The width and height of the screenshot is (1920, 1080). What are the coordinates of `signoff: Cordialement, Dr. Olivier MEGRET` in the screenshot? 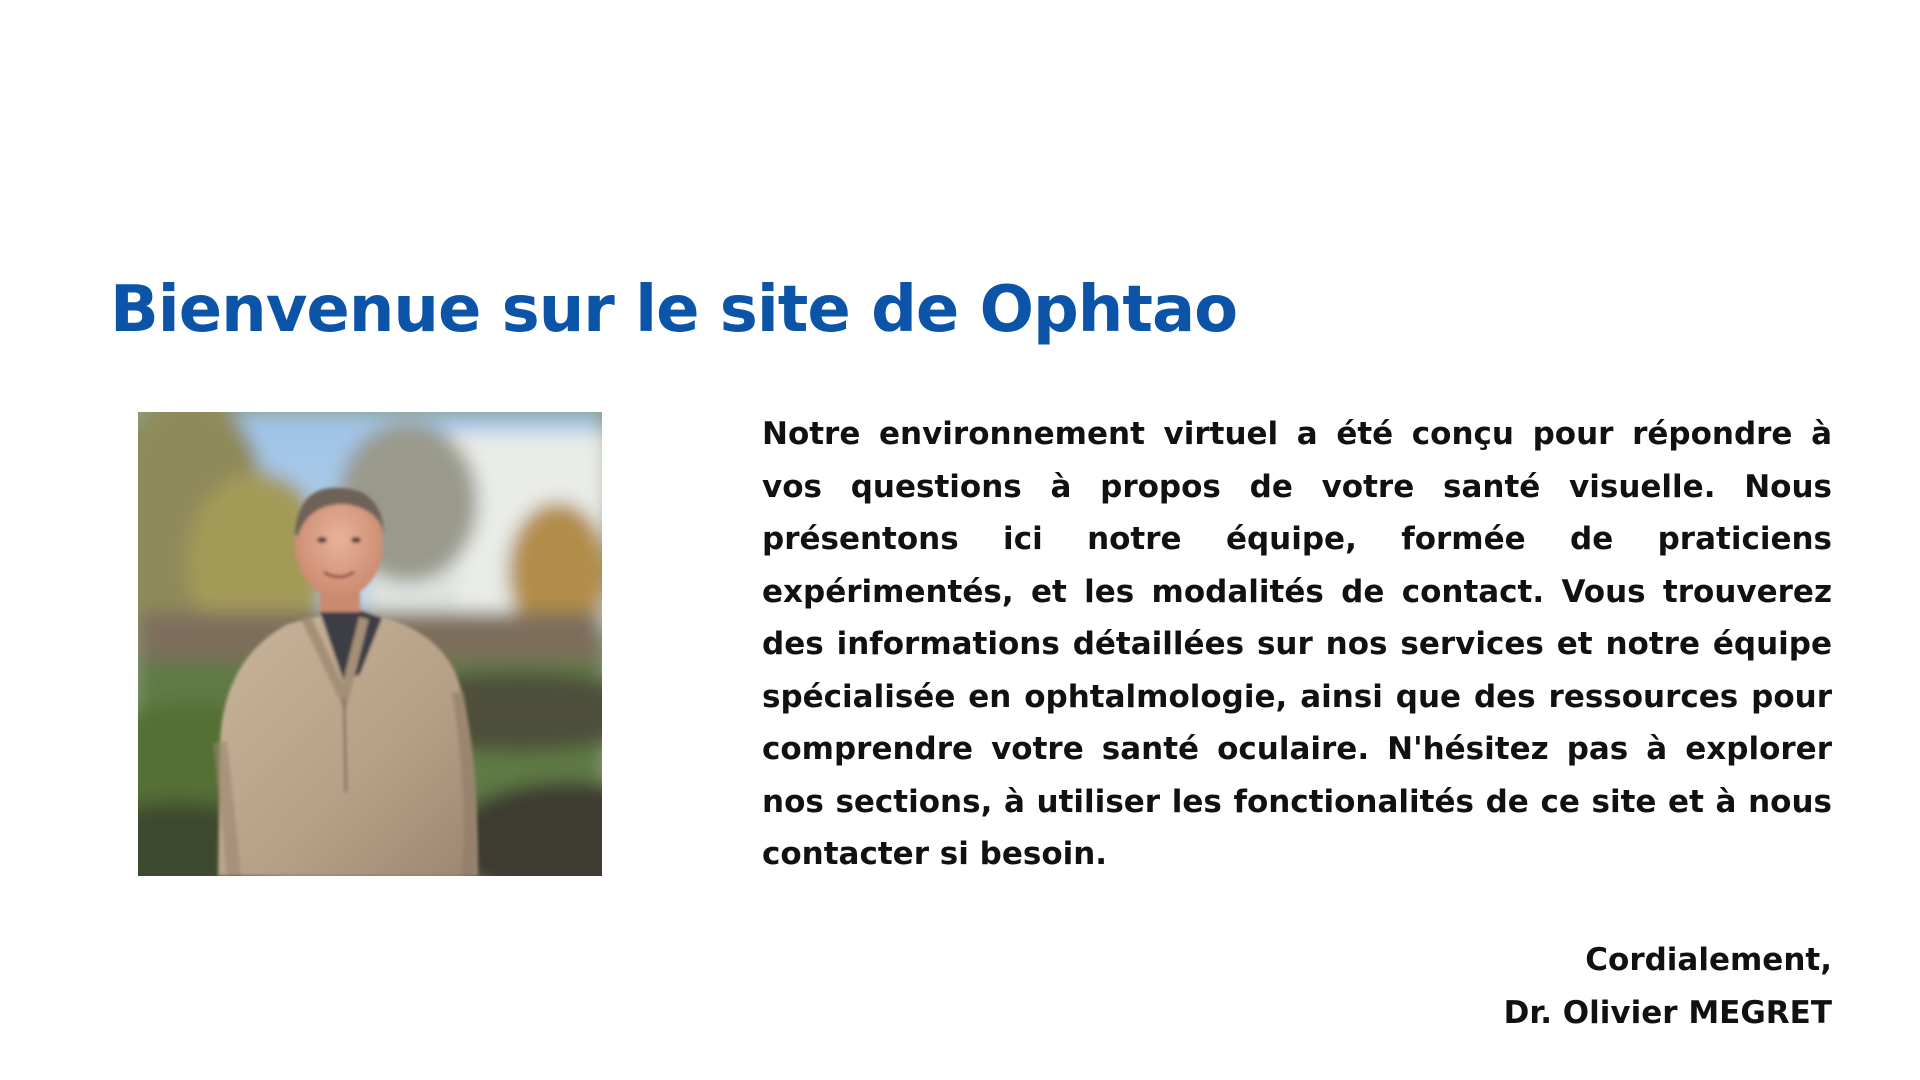 It's located at (1482, 986).